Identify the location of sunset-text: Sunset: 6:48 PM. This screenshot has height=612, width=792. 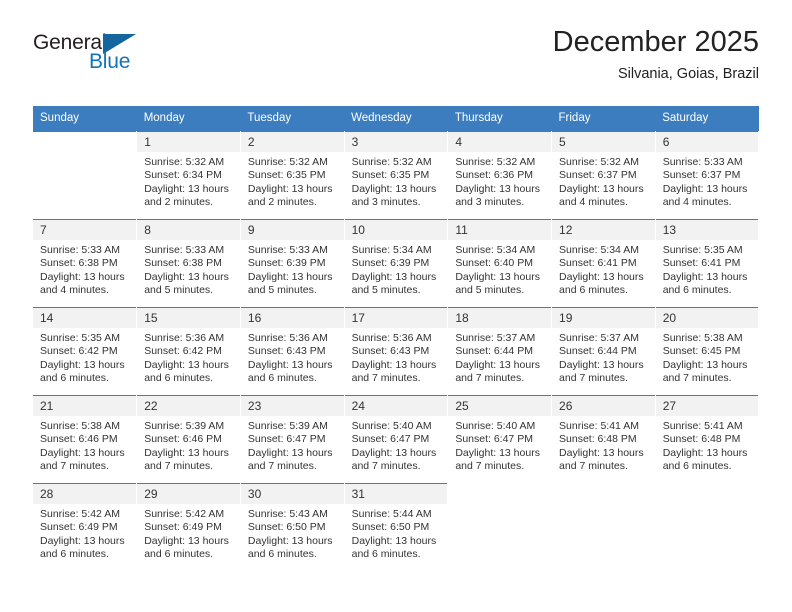
(701, 439).